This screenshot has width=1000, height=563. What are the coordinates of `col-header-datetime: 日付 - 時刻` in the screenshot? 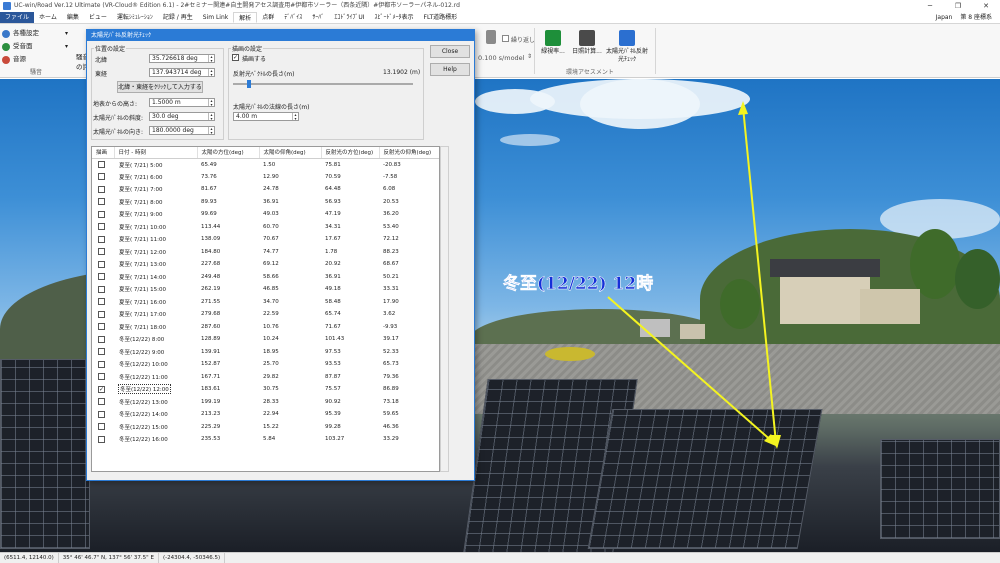 It's located at (156, 153).